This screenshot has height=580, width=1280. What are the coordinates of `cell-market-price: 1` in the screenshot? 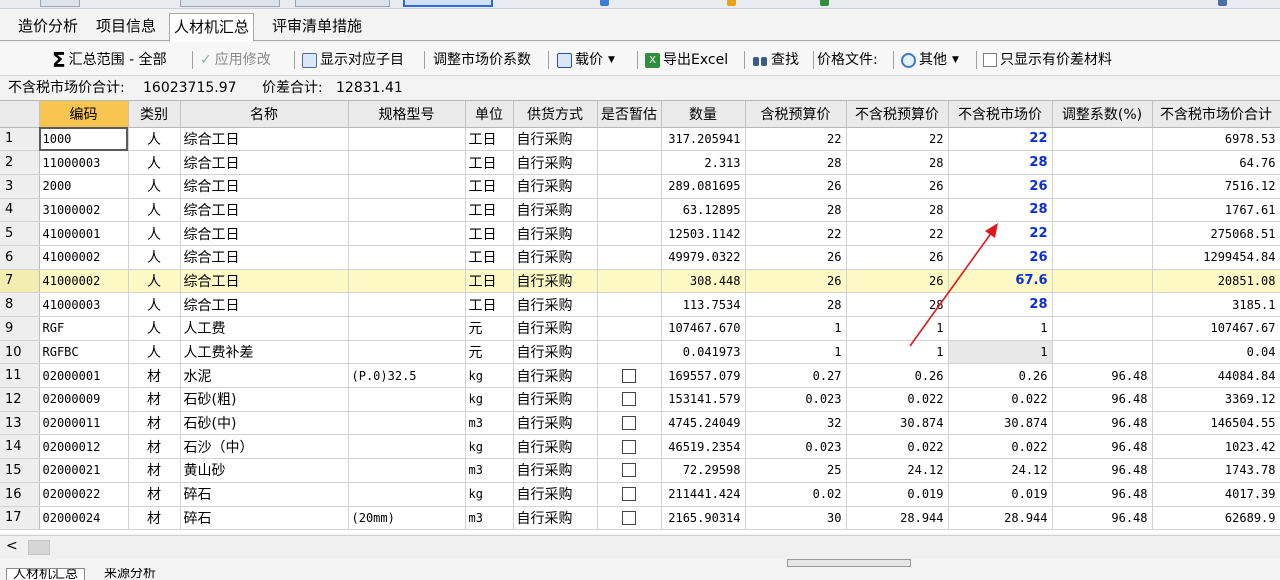 It's located at (1000, 352).